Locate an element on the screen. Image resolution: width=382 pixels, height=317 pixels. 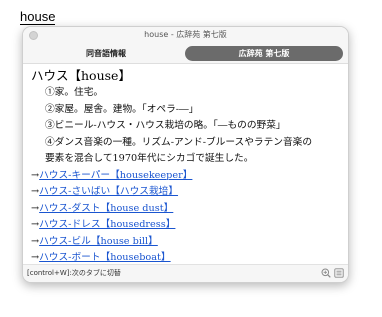
list-icon is located at coordinates (339, 273).